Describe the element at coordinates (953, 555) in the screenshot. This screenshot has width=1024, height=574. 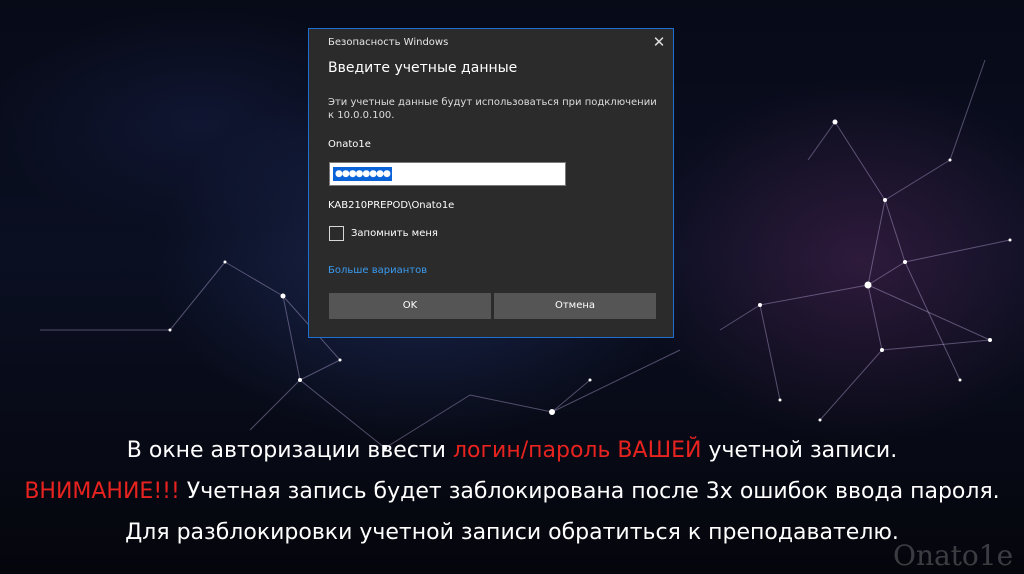
I see `watermark: Onato1e` at that location.